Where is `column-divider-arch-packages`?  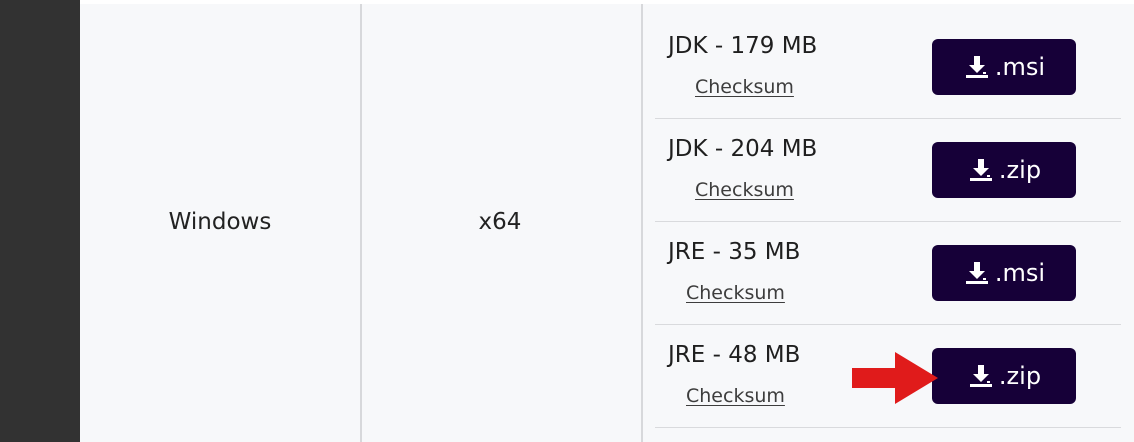
column-divider-arch-packages is located at coordinates (642, 223).